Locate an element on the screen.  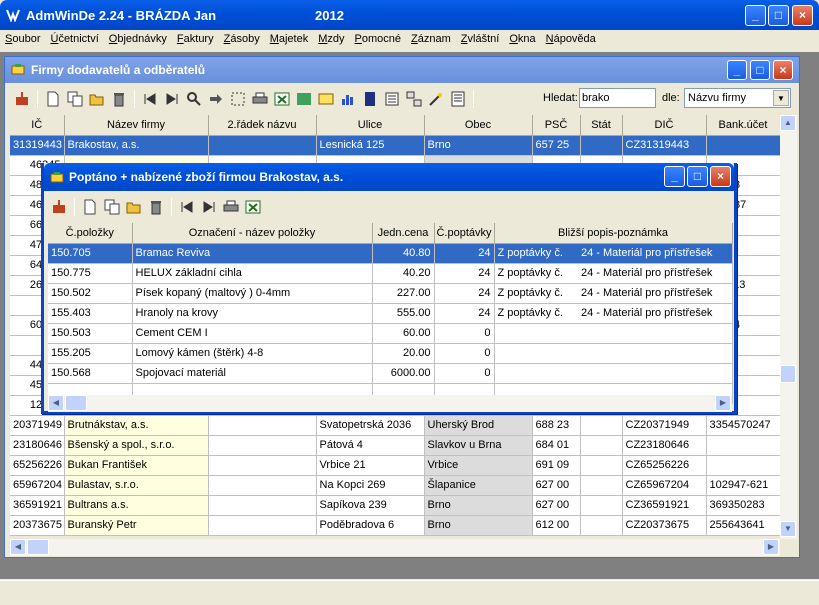
network-icon is located at coordinates (414, 99).